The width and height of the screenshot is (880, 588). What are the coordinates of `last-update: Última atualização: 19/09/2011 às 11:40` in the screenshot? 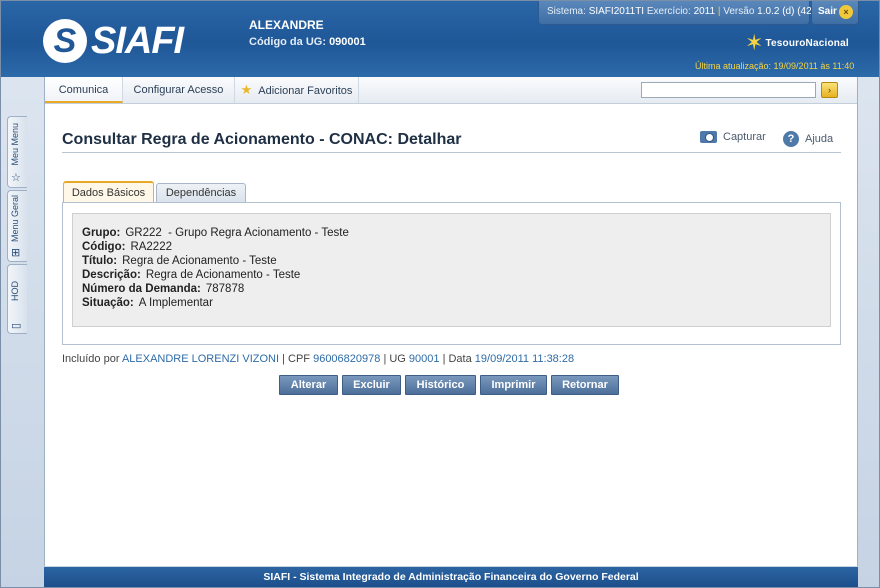 It's located at (775, 66).